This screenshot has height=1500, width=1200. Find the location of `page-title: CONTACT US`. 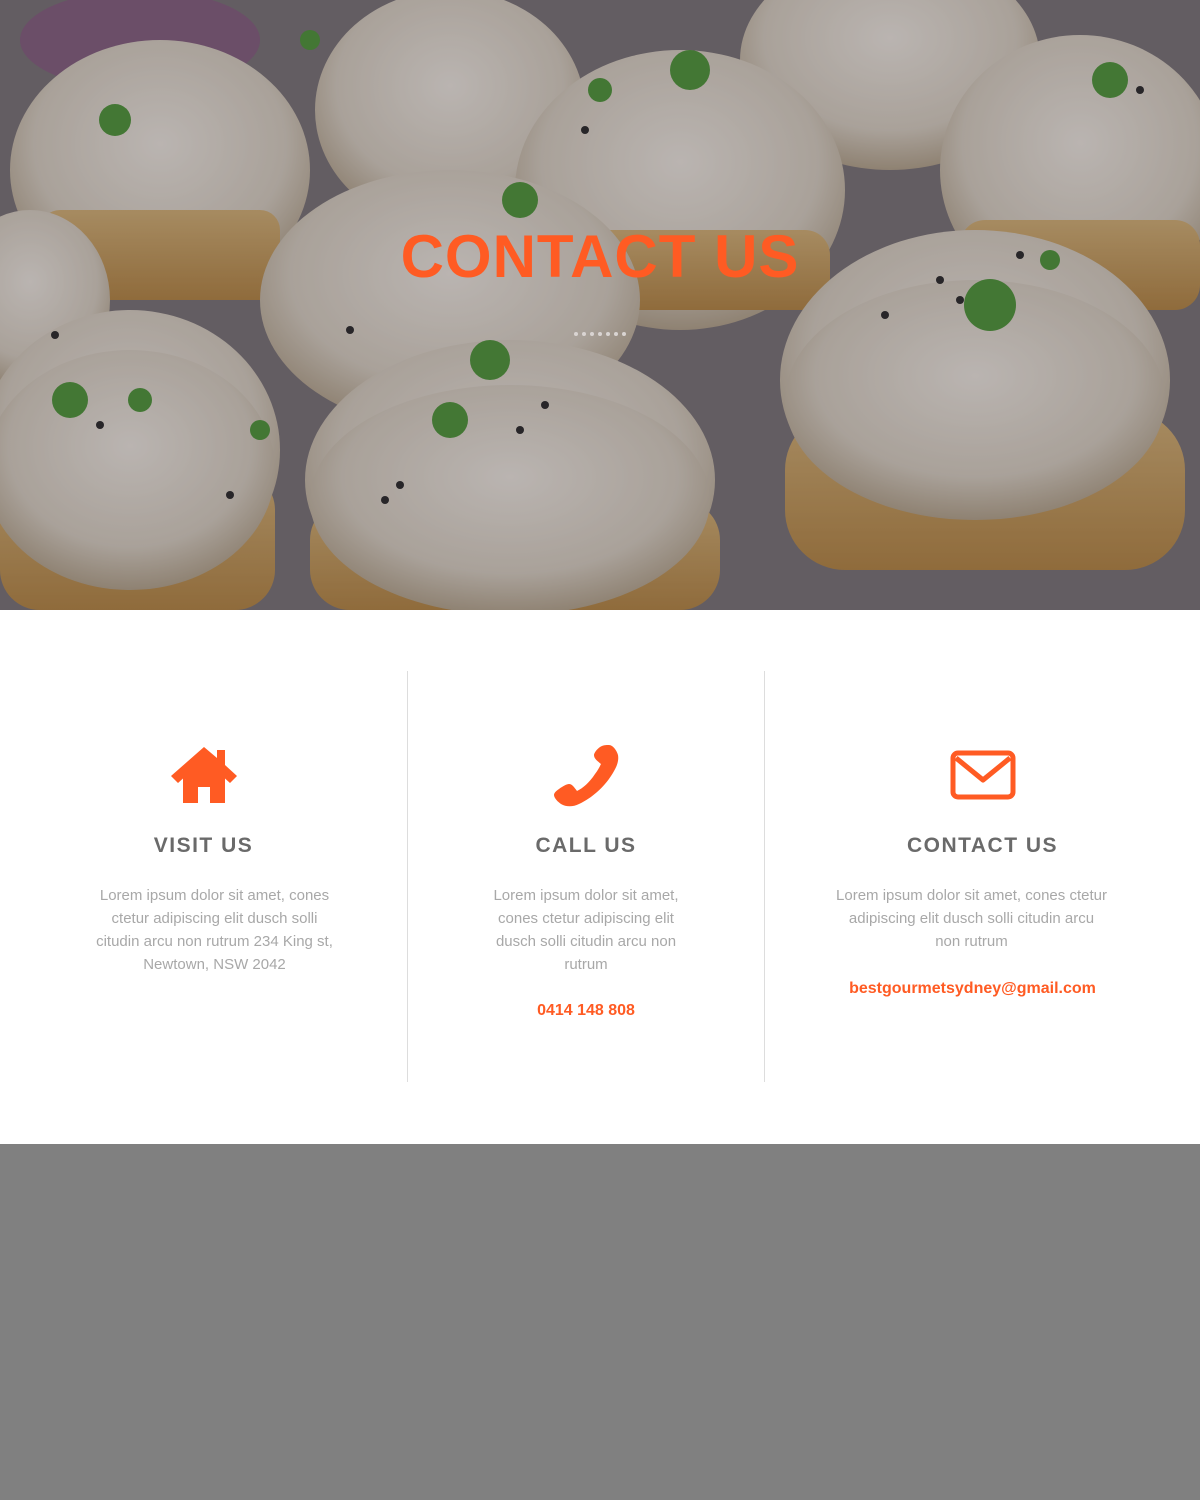

page-title: CONTACT US is located at coordinates (600, 256).